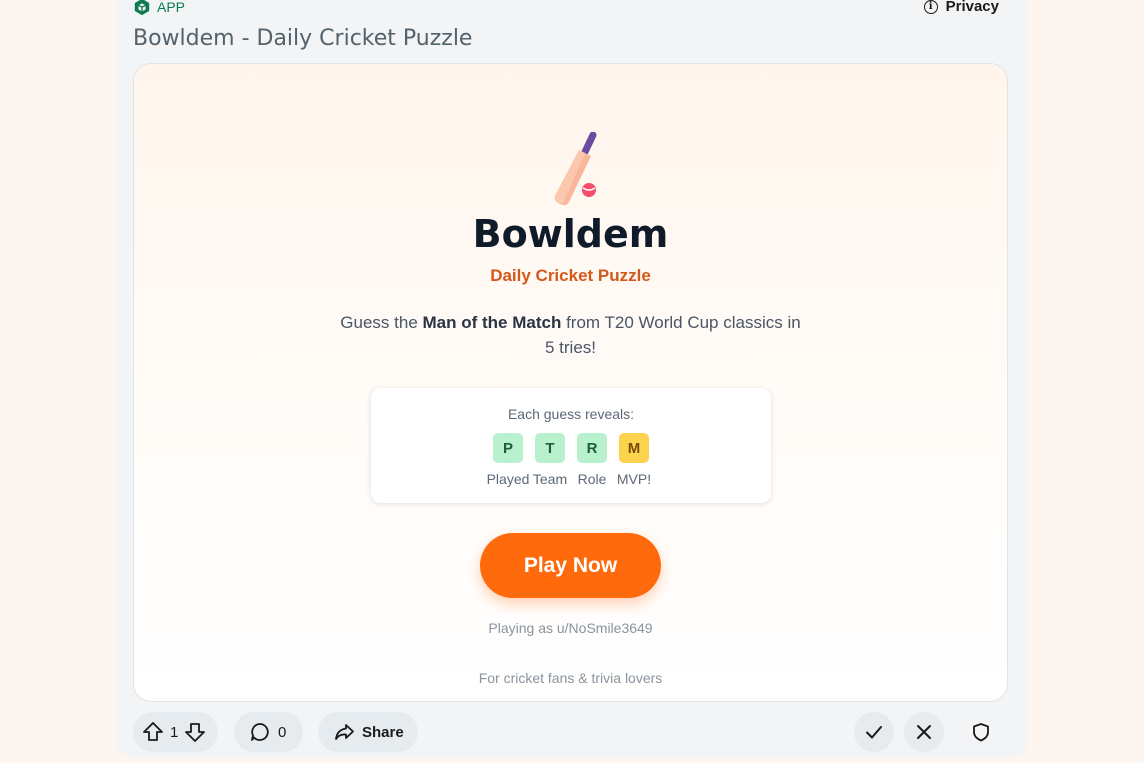 The height and width of the screenshot is (763, 1144). I want to click on comment-count: 0, so click(282, 732).